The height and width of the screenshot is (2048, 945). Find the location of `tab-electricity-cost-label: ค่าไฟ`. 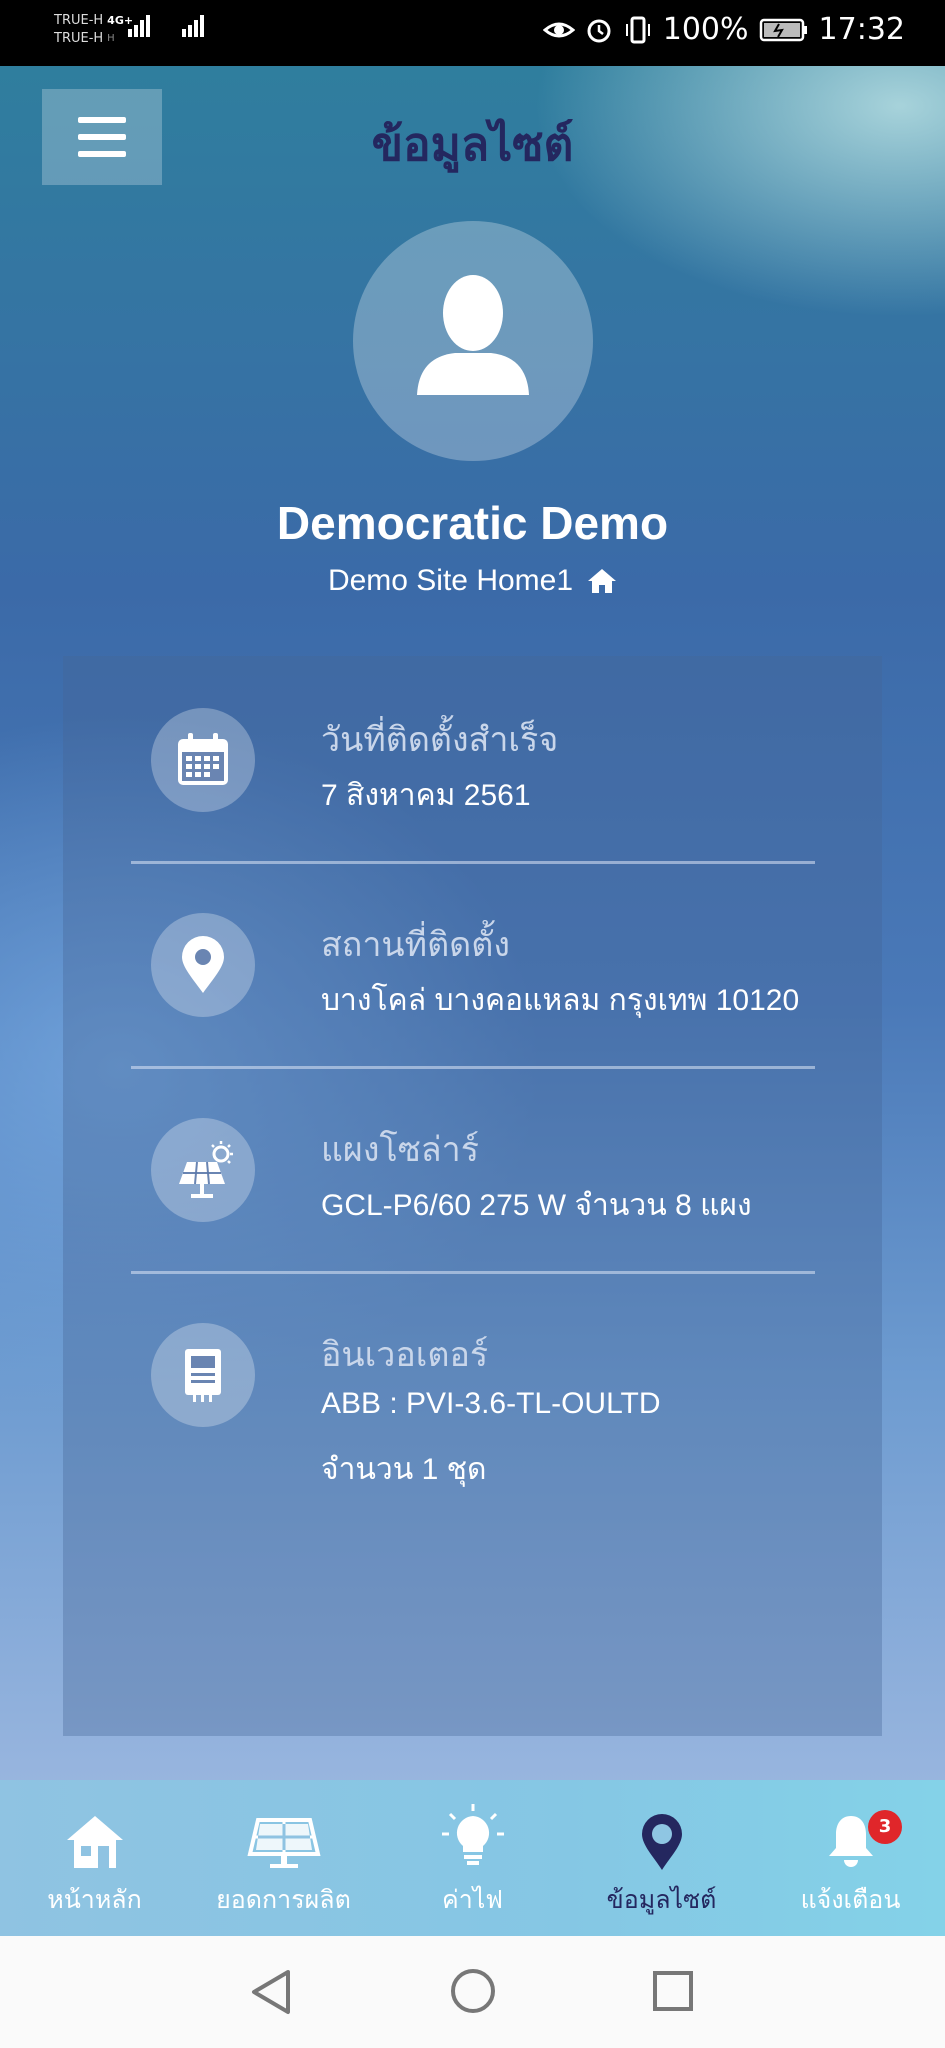

tab-electricity-cost-label: ค่าไฟ is located at coordinates (472, 1899).